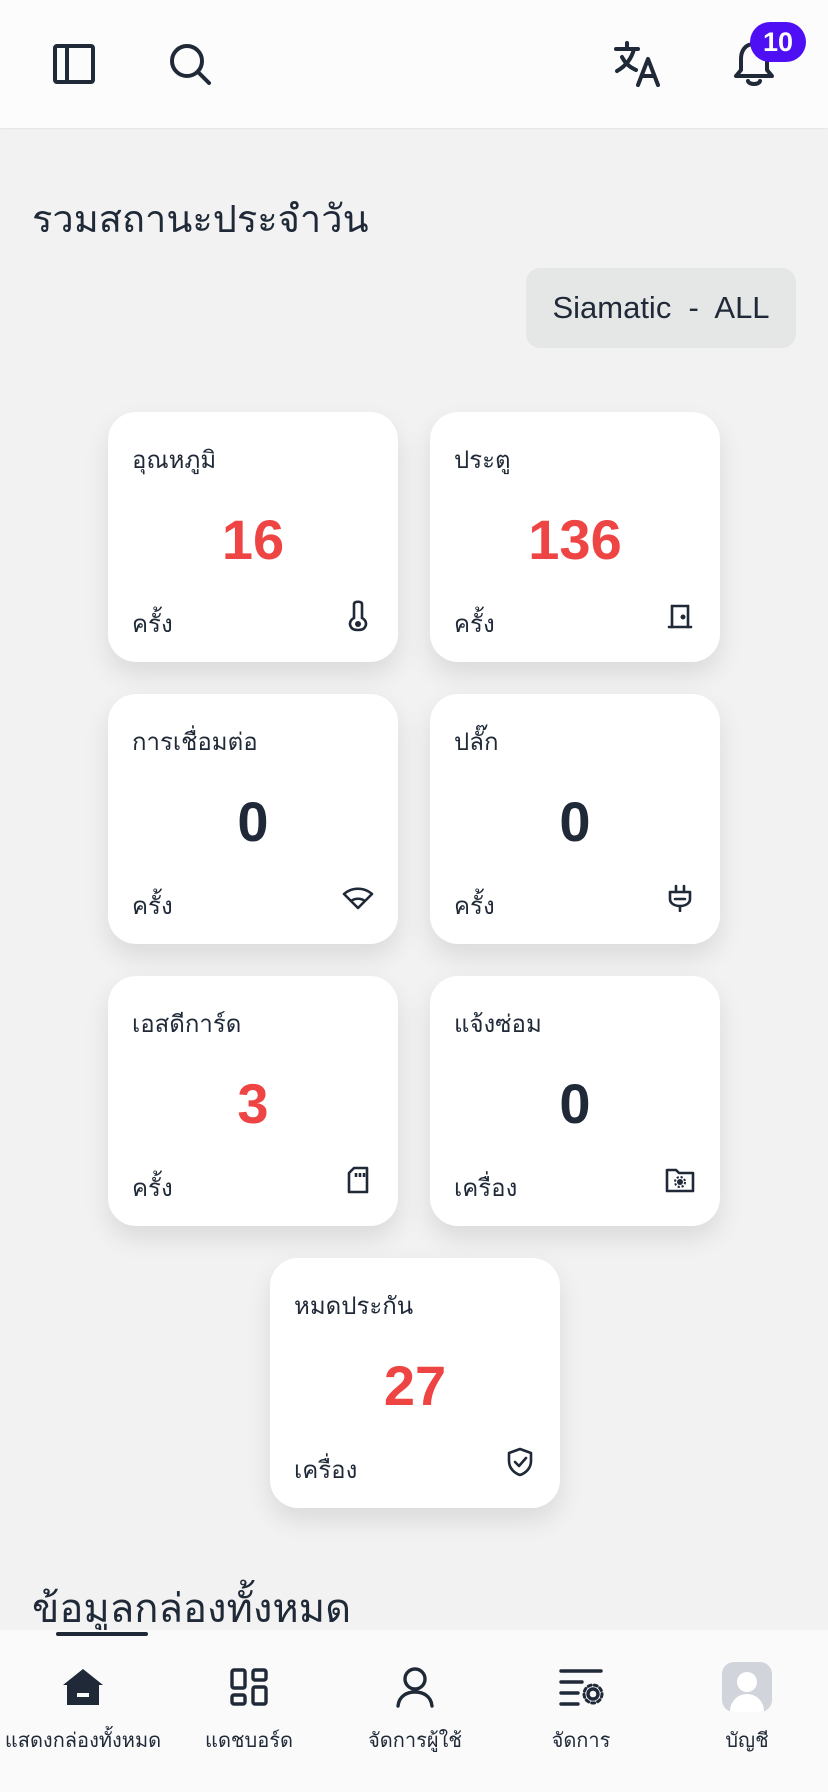 The image size is (828, 1792). What do you see at coordinates (249, 1687) in the screenshot?
I see `dashboard-icon` at bounding box center [249, 1687].